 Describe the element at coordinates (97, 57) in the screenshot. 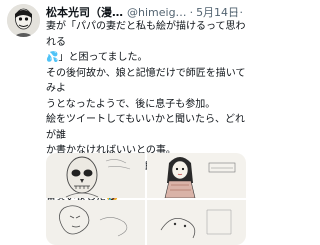

I see `tweet-text-line: 💦」と困ってました。` at that location.